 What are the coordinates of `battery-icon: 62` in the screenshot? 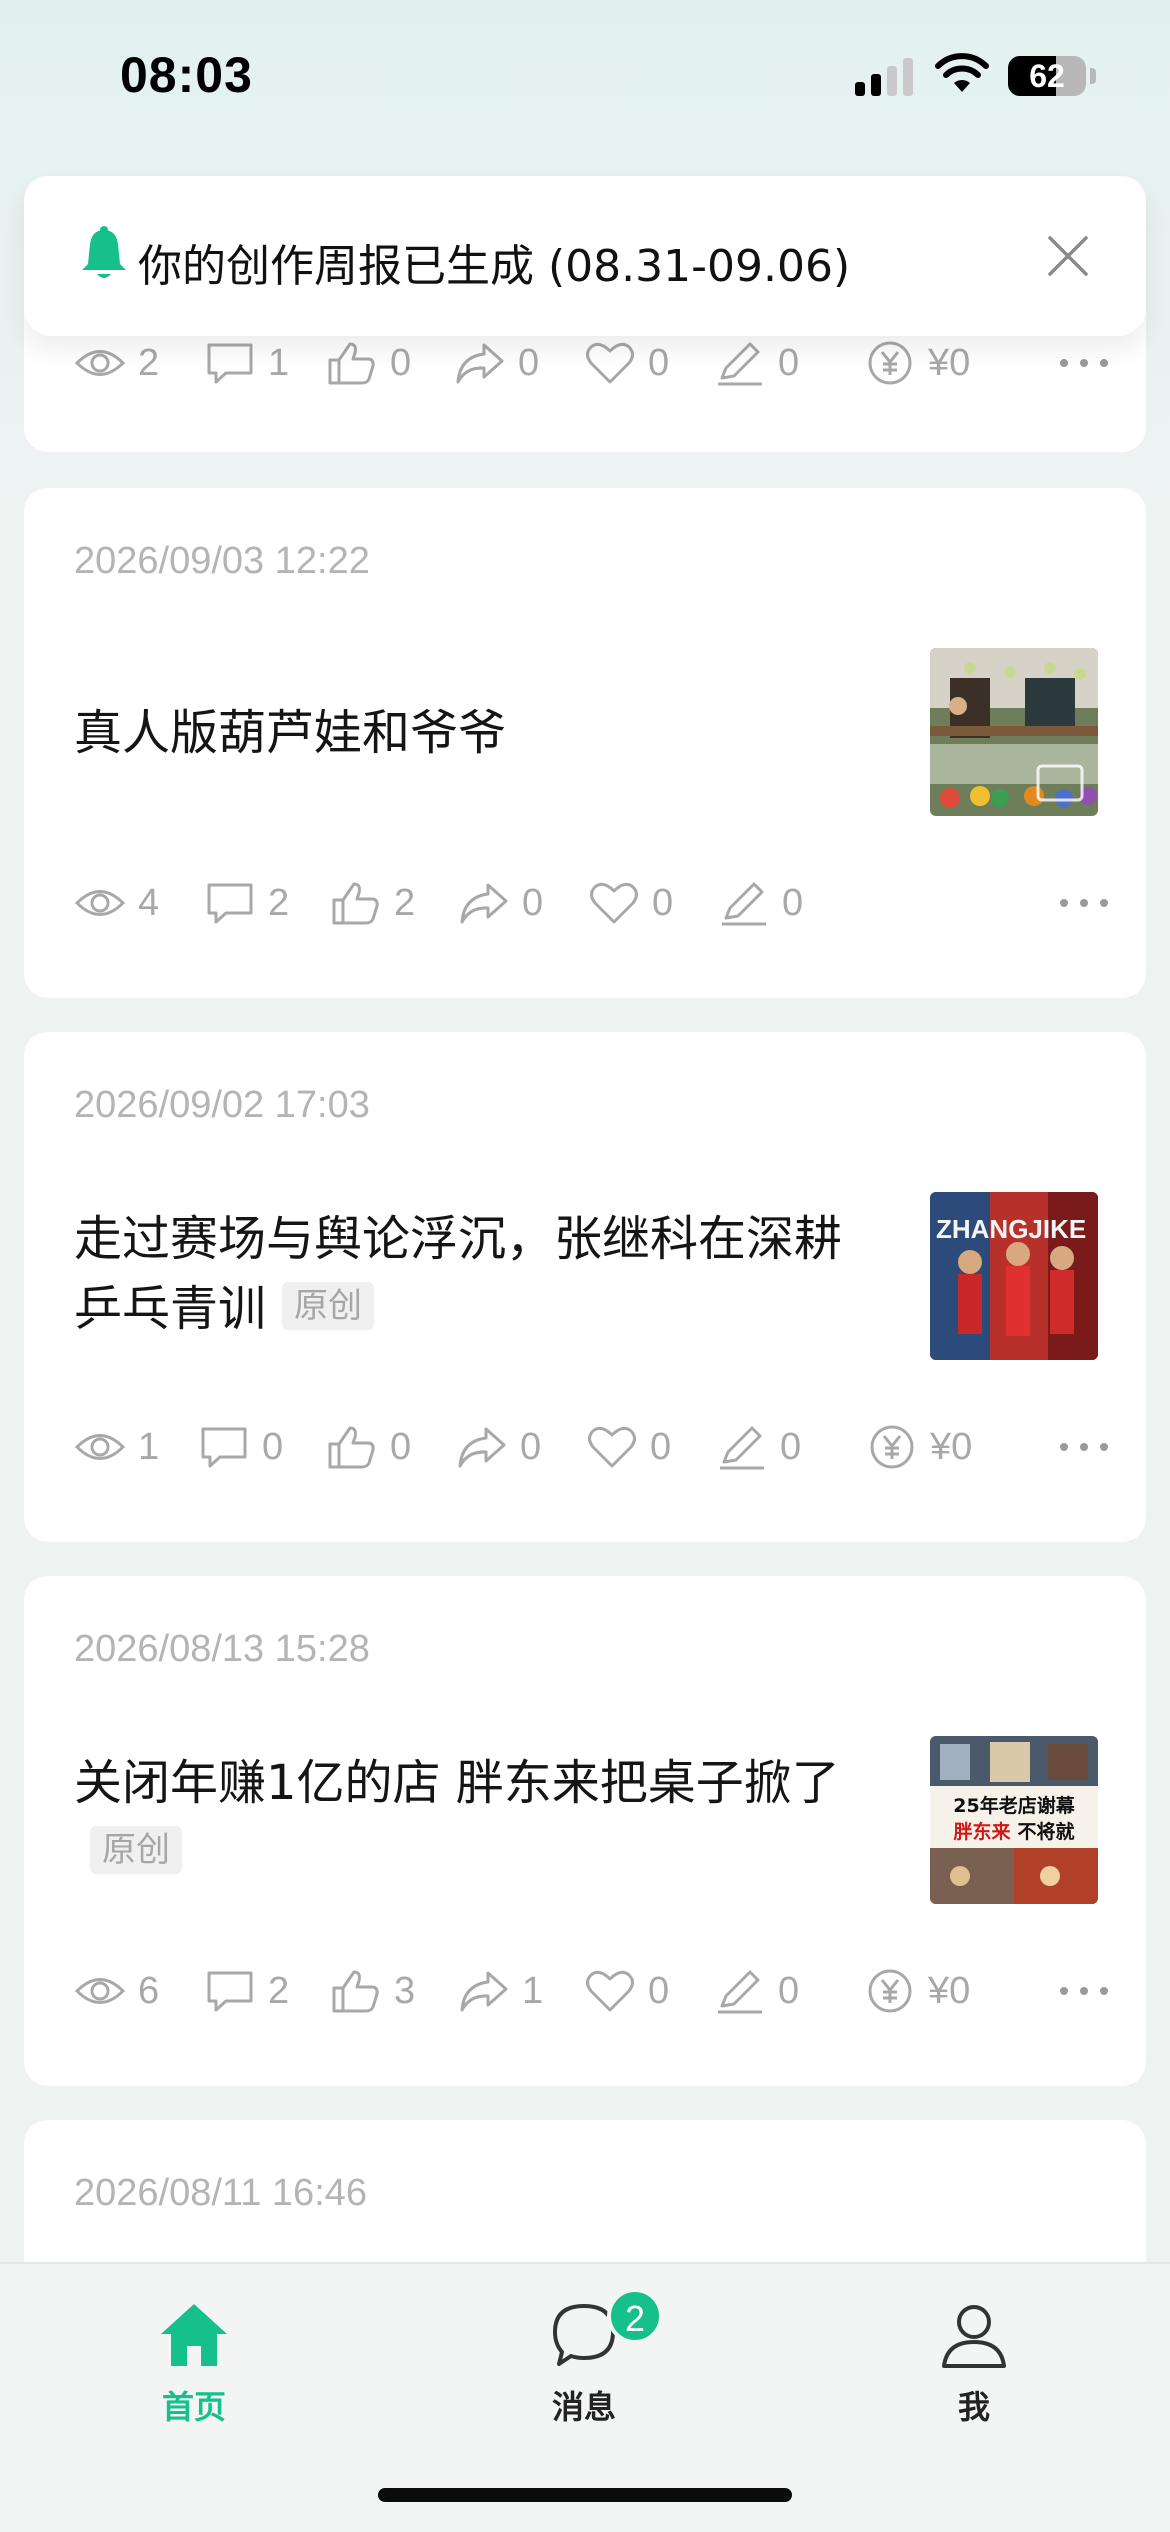 It's located at (1047, 76).